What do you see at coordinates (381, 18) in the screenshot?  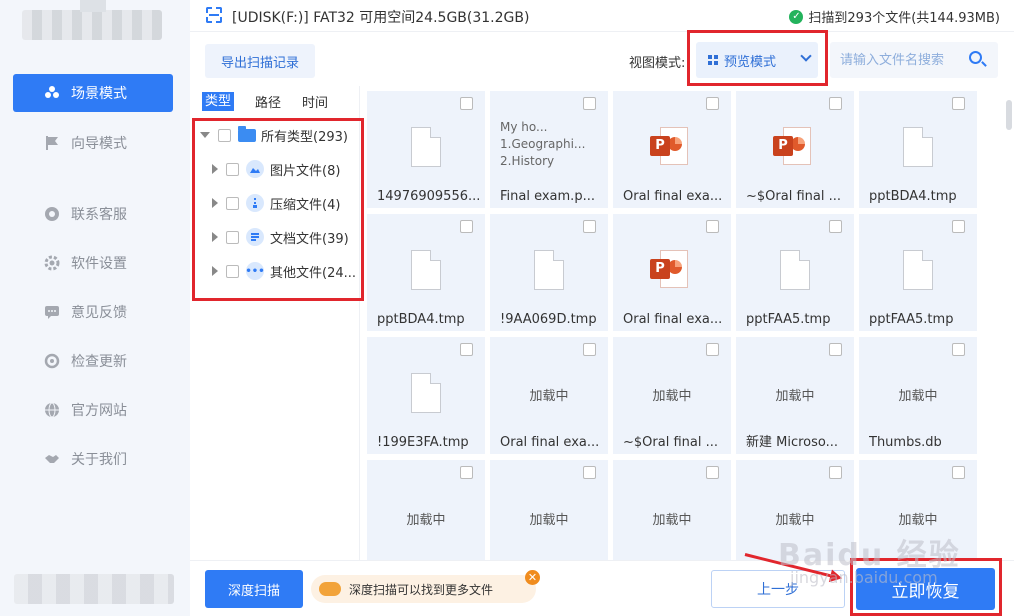 I see `drive-title: [UDISK(F:)] FAT32 可用空间24.5GB(31.2GB)` at bounding box center [381, 18].